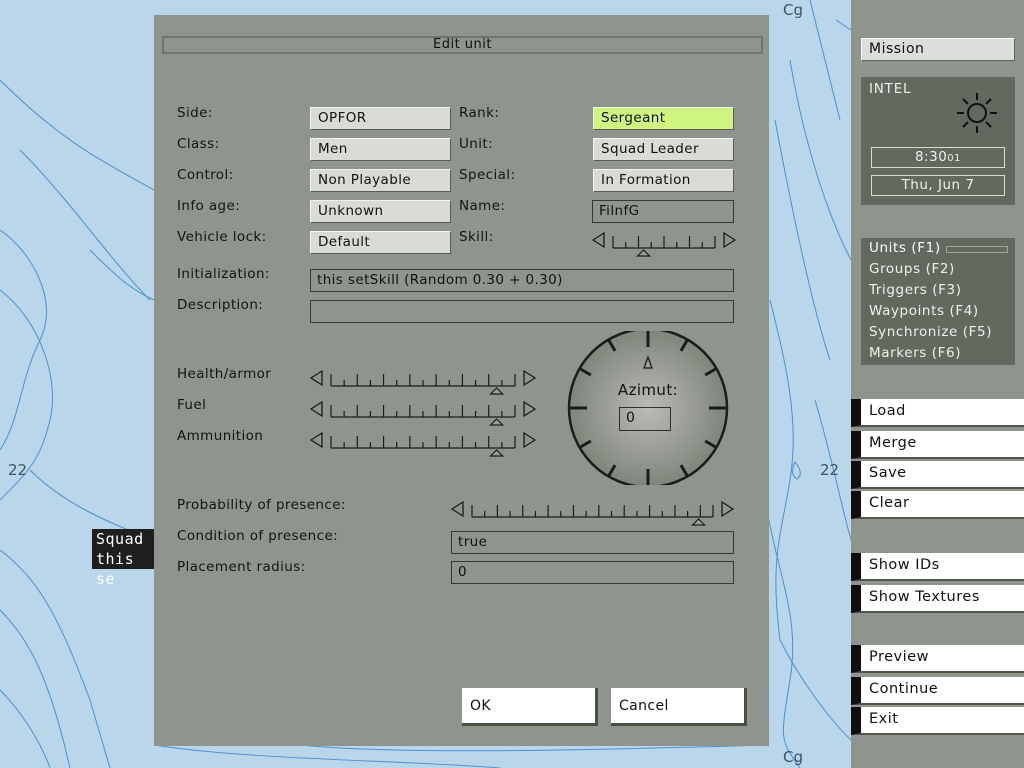  I want to click on placement-label: Placement radius:, so click(241, 567).